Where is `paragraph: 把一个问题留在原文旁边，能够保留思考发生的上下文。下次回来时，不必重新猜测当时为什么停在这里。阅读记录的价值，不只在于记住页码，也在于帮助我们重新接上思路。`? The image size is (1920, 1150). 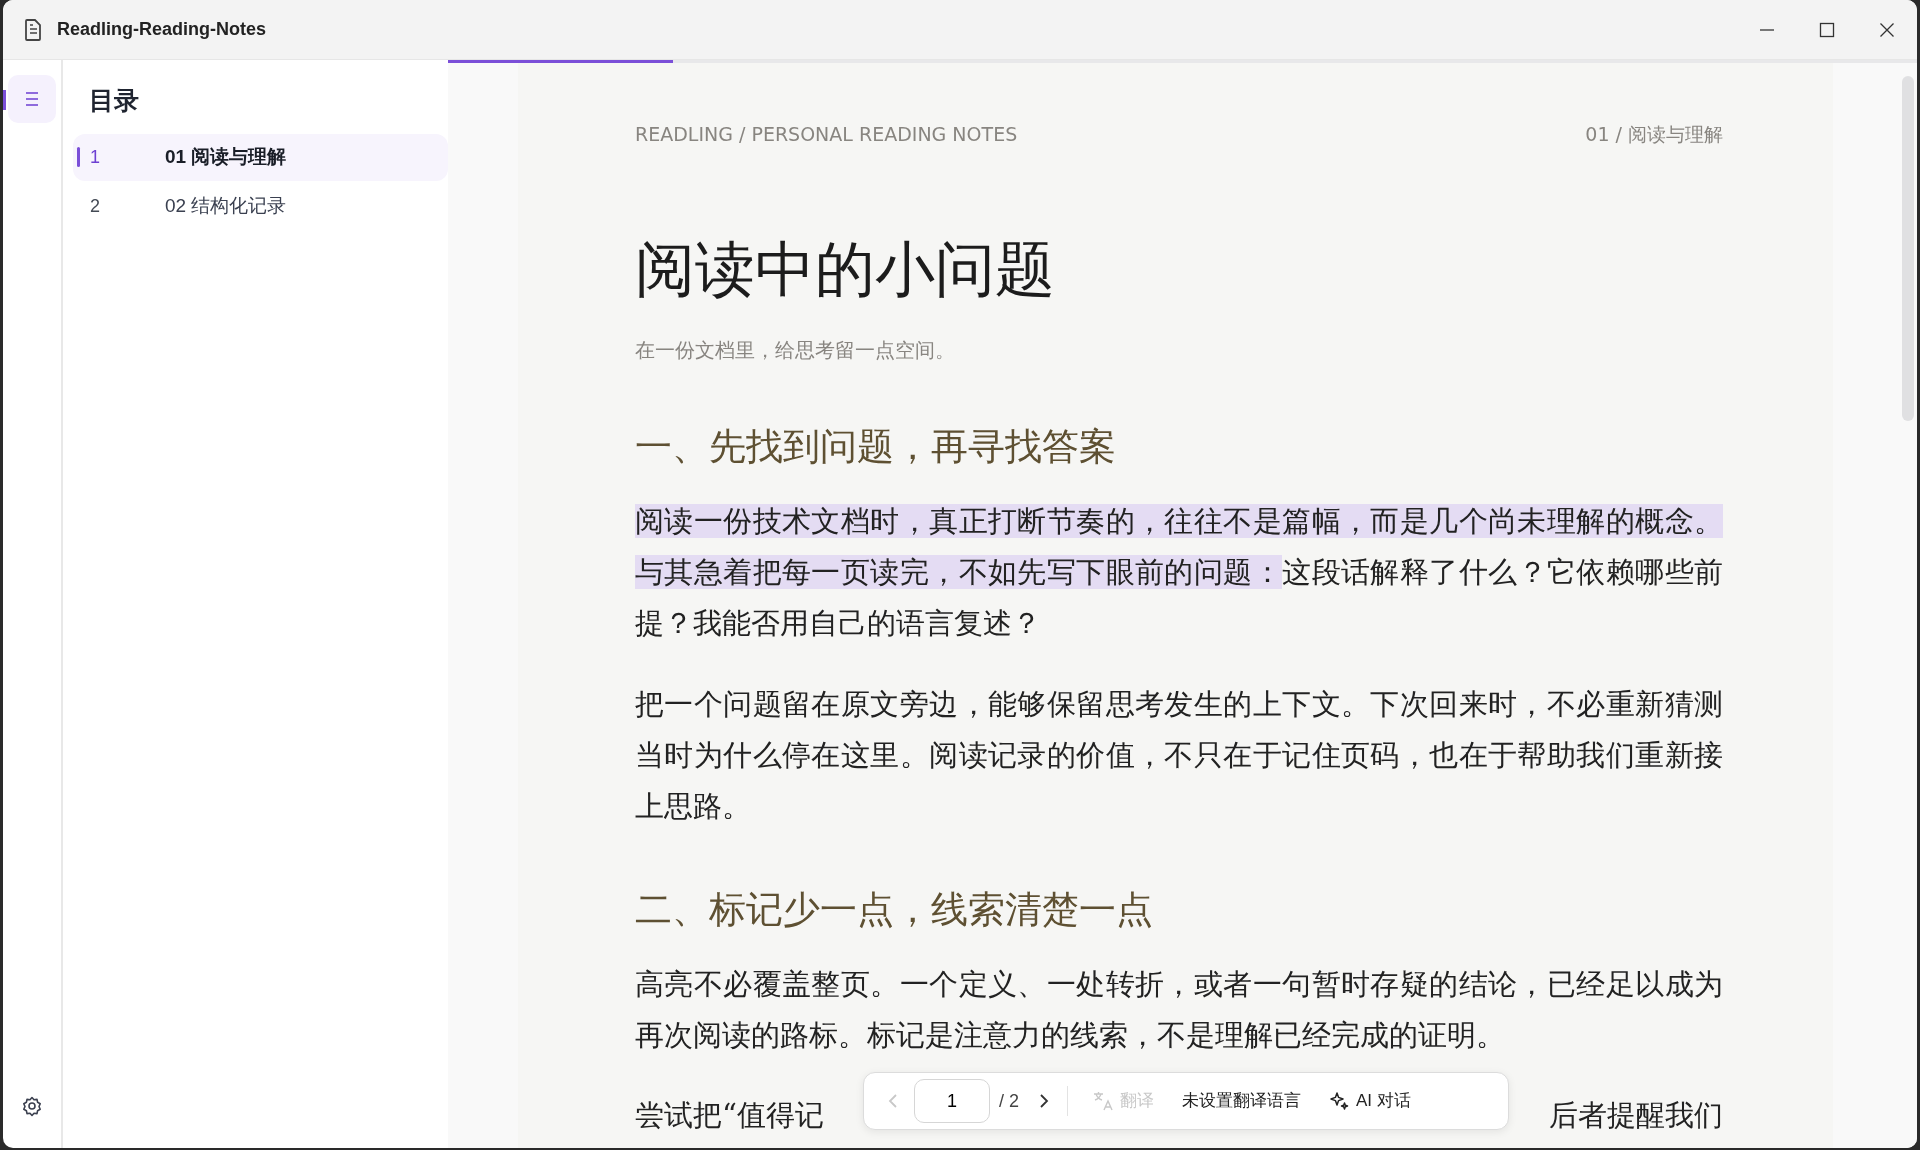
paragraph: 把一个问题留在原文旁边，能够保留思考发生的上下文。下次回来时，不必重新猜测当时为什么停在这里。阅读记录的价值，不只在于记住页码，也在于帮助我们重新接上思路。 is located at coordinates (1179, 755).